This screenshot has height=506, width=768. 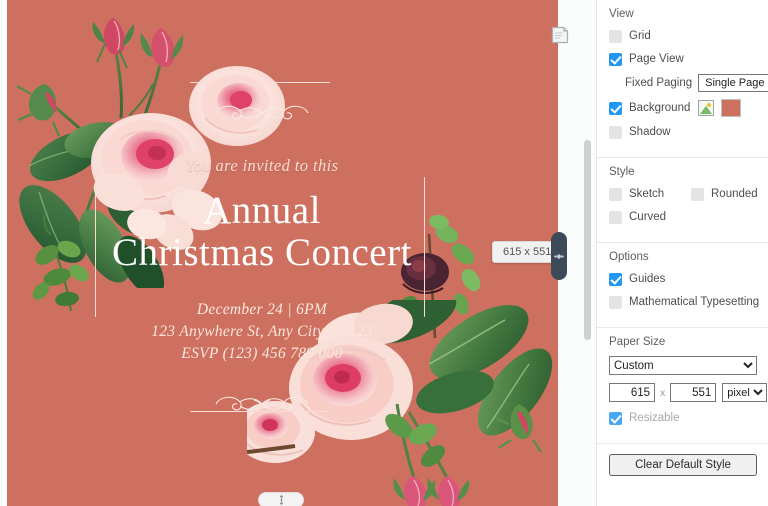 I want to click on background-color-swatch, so click(x=731, y=108).